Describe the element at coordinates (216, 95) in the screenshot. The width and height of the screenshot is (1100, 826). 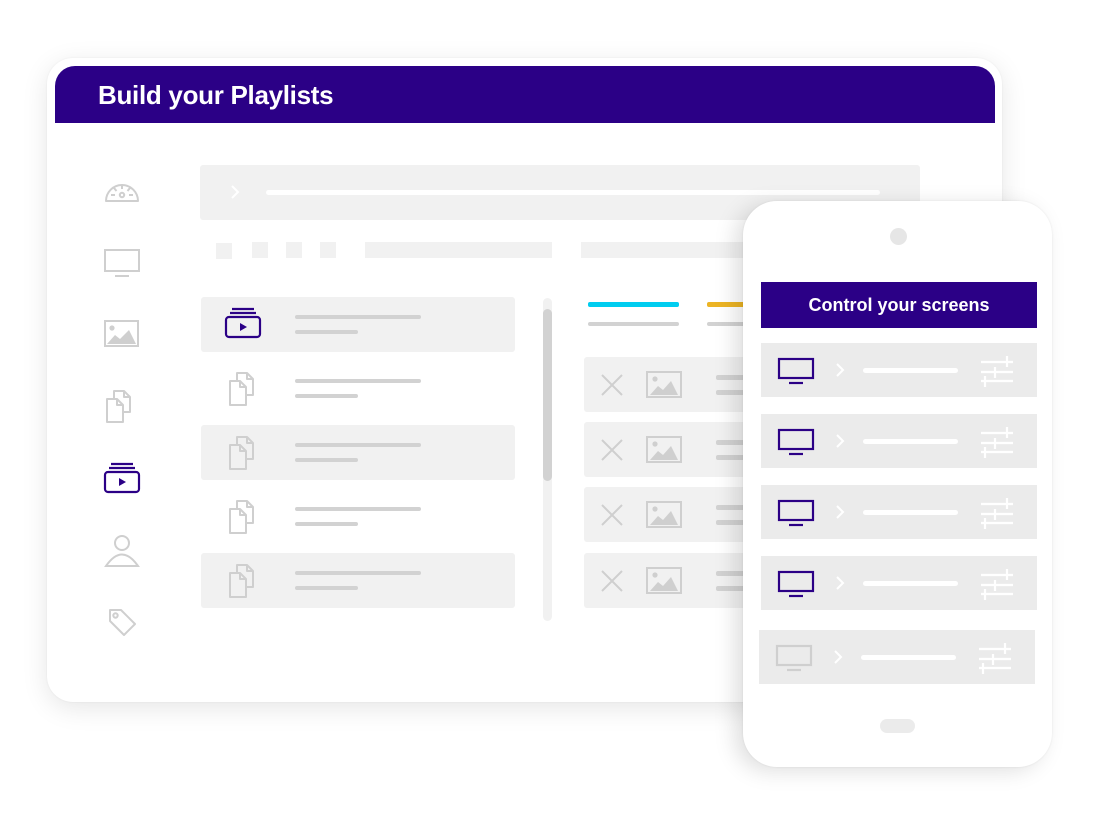
I see `page-title: Build your Playlists` at that location.